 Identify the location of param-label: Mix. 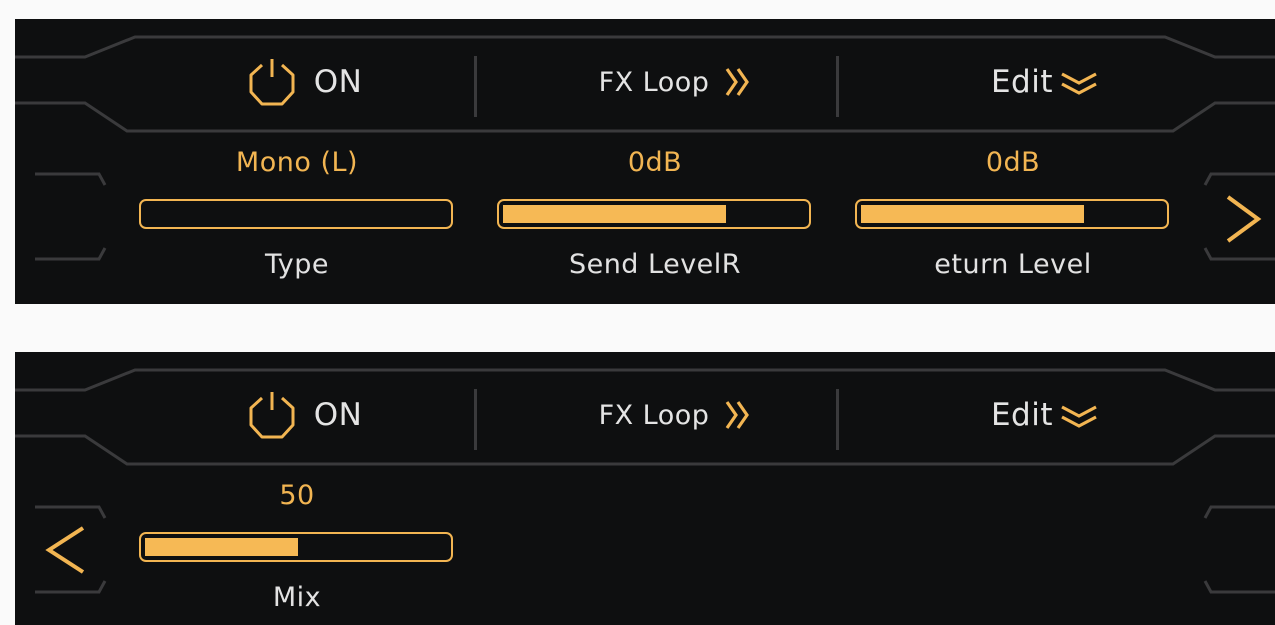
(297, 597).